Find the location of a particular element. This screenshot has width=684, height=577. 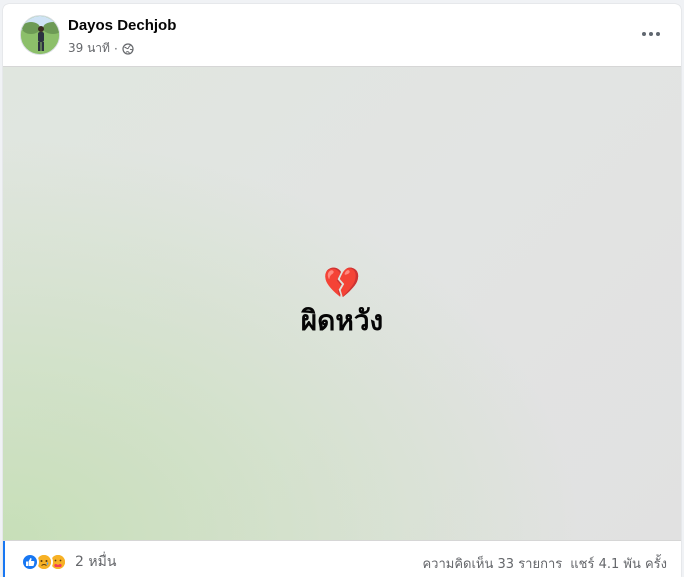

post-stats: ความคิดเห็น 33 รายการ แชร์ 4.1 พัน ครั้ง is located at coordinates (544, 563).